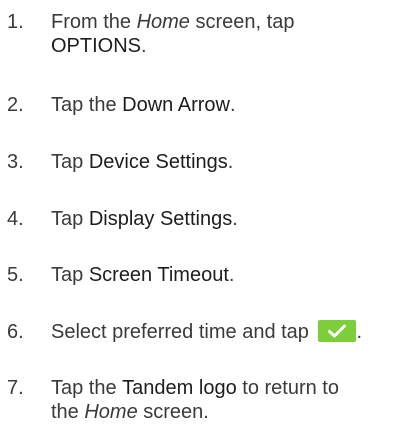 The image size is (404, 424). I want to click on step-text-part: screen, tap, so click(242, 22).